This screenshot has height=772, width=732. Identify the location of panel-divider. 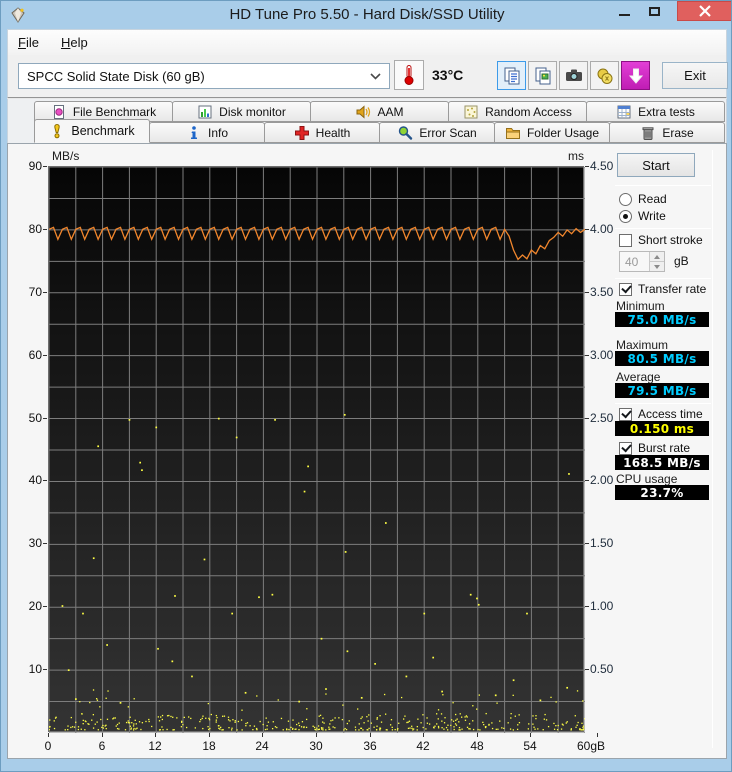
(712, 449).